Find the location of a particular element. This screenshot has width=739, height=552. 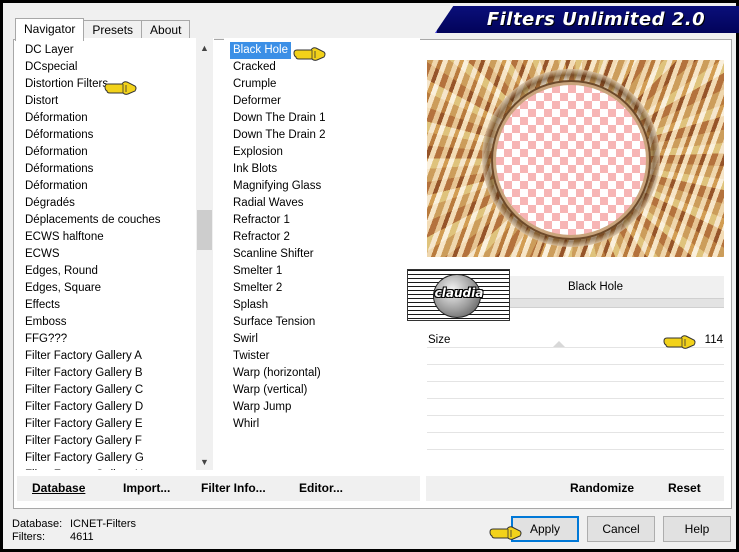

watermark-text: claudia is located at coordinates (459, 293).